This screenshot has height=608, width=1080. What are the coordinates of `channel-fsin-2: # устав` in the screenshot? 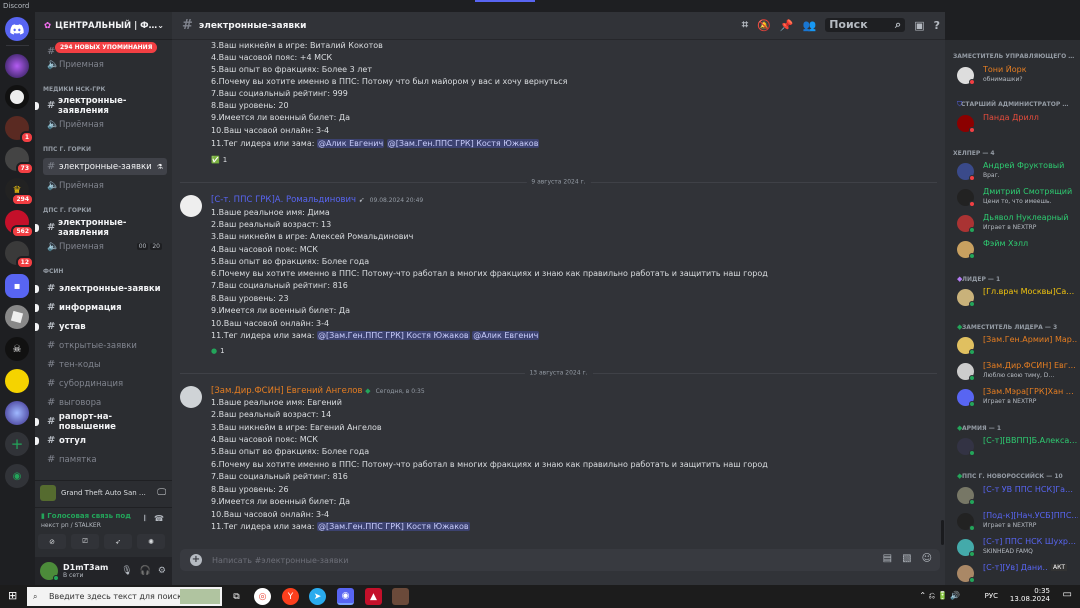 It's located at (101, 326).